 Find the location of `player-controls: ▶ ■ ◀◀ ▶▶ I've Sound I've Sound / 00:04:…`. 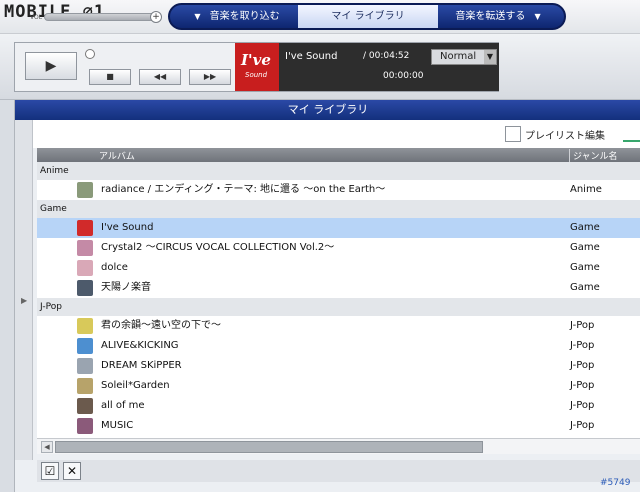

player-controls: ▶ ■ ◀◀ ▶▶ I've Sound I've Sound / 00:04:… is located at coordinates (256, 67).